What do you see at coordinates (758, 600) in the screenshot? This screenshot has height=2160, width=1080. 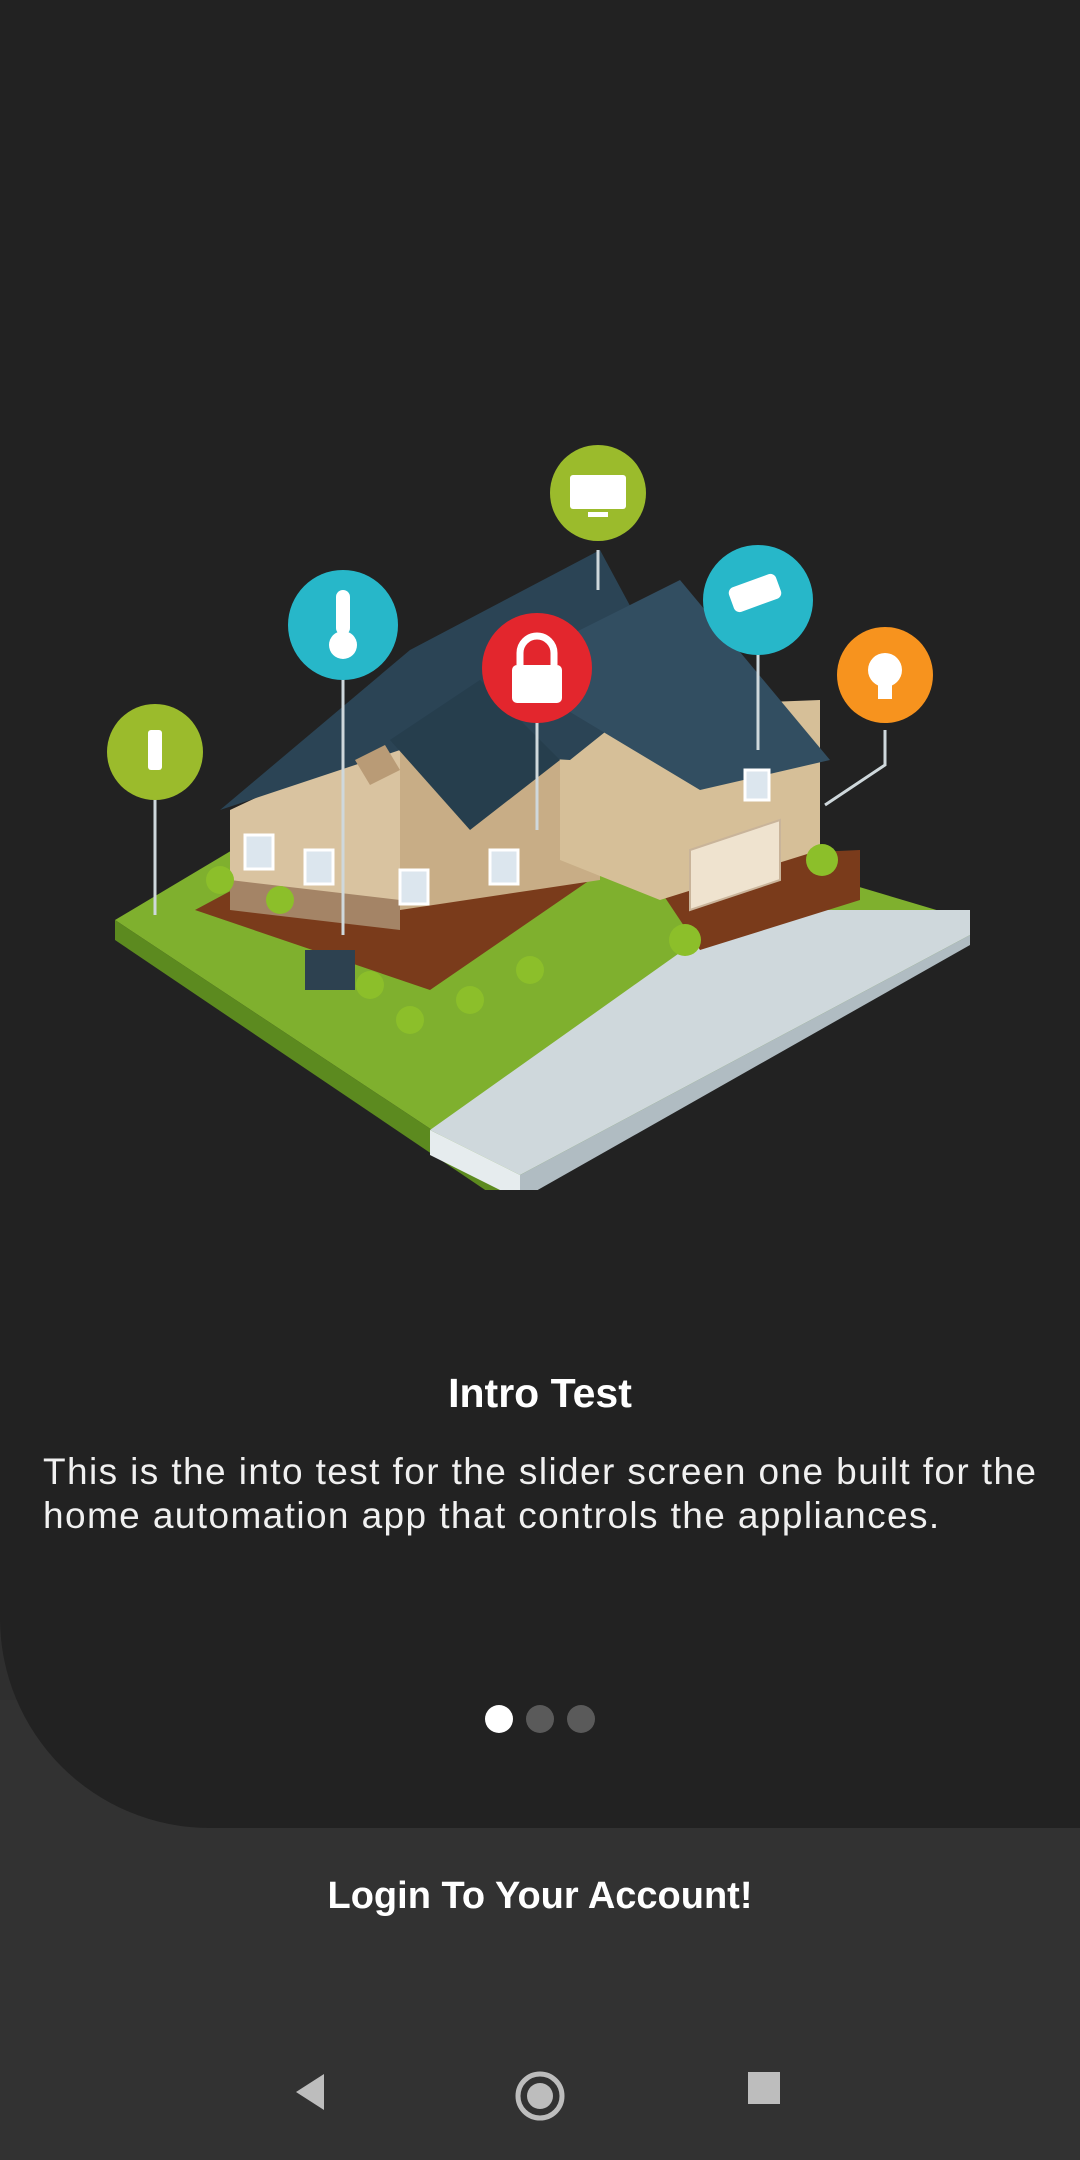 I see `security-camera-icon` at bounding box center [758, 600].